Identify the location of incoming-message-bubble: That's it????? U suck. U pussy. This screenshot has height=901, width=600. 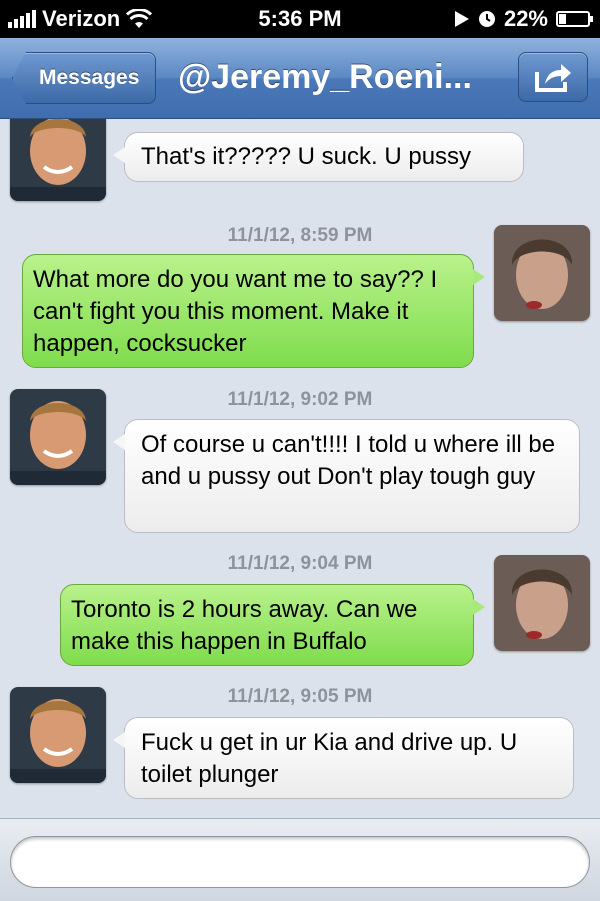
(318, 157).